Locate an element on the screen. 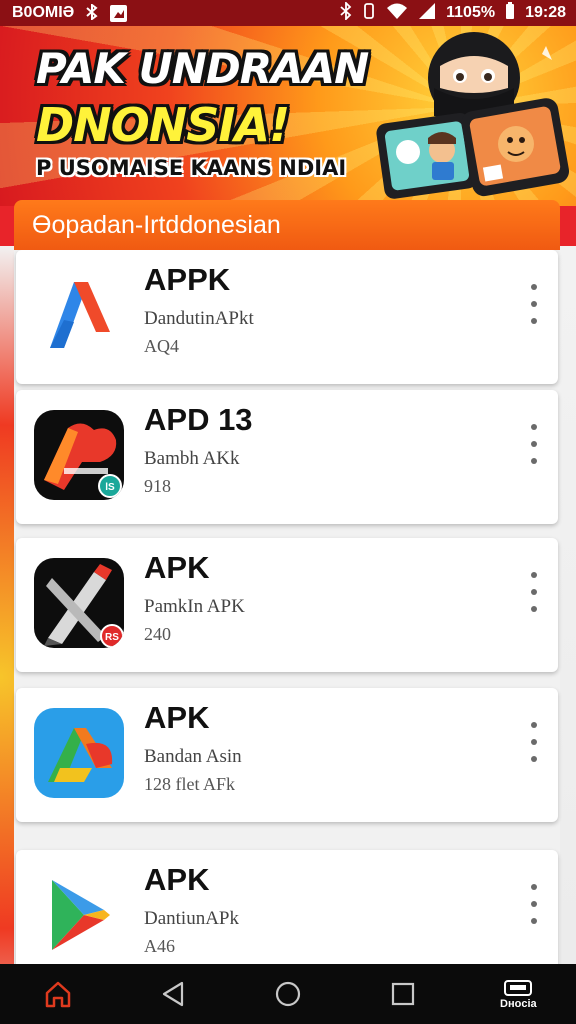 The height and width of the screenshot is (1024, 576). status-carrier: B0OMIƏ is located at coordinates (43, 12).